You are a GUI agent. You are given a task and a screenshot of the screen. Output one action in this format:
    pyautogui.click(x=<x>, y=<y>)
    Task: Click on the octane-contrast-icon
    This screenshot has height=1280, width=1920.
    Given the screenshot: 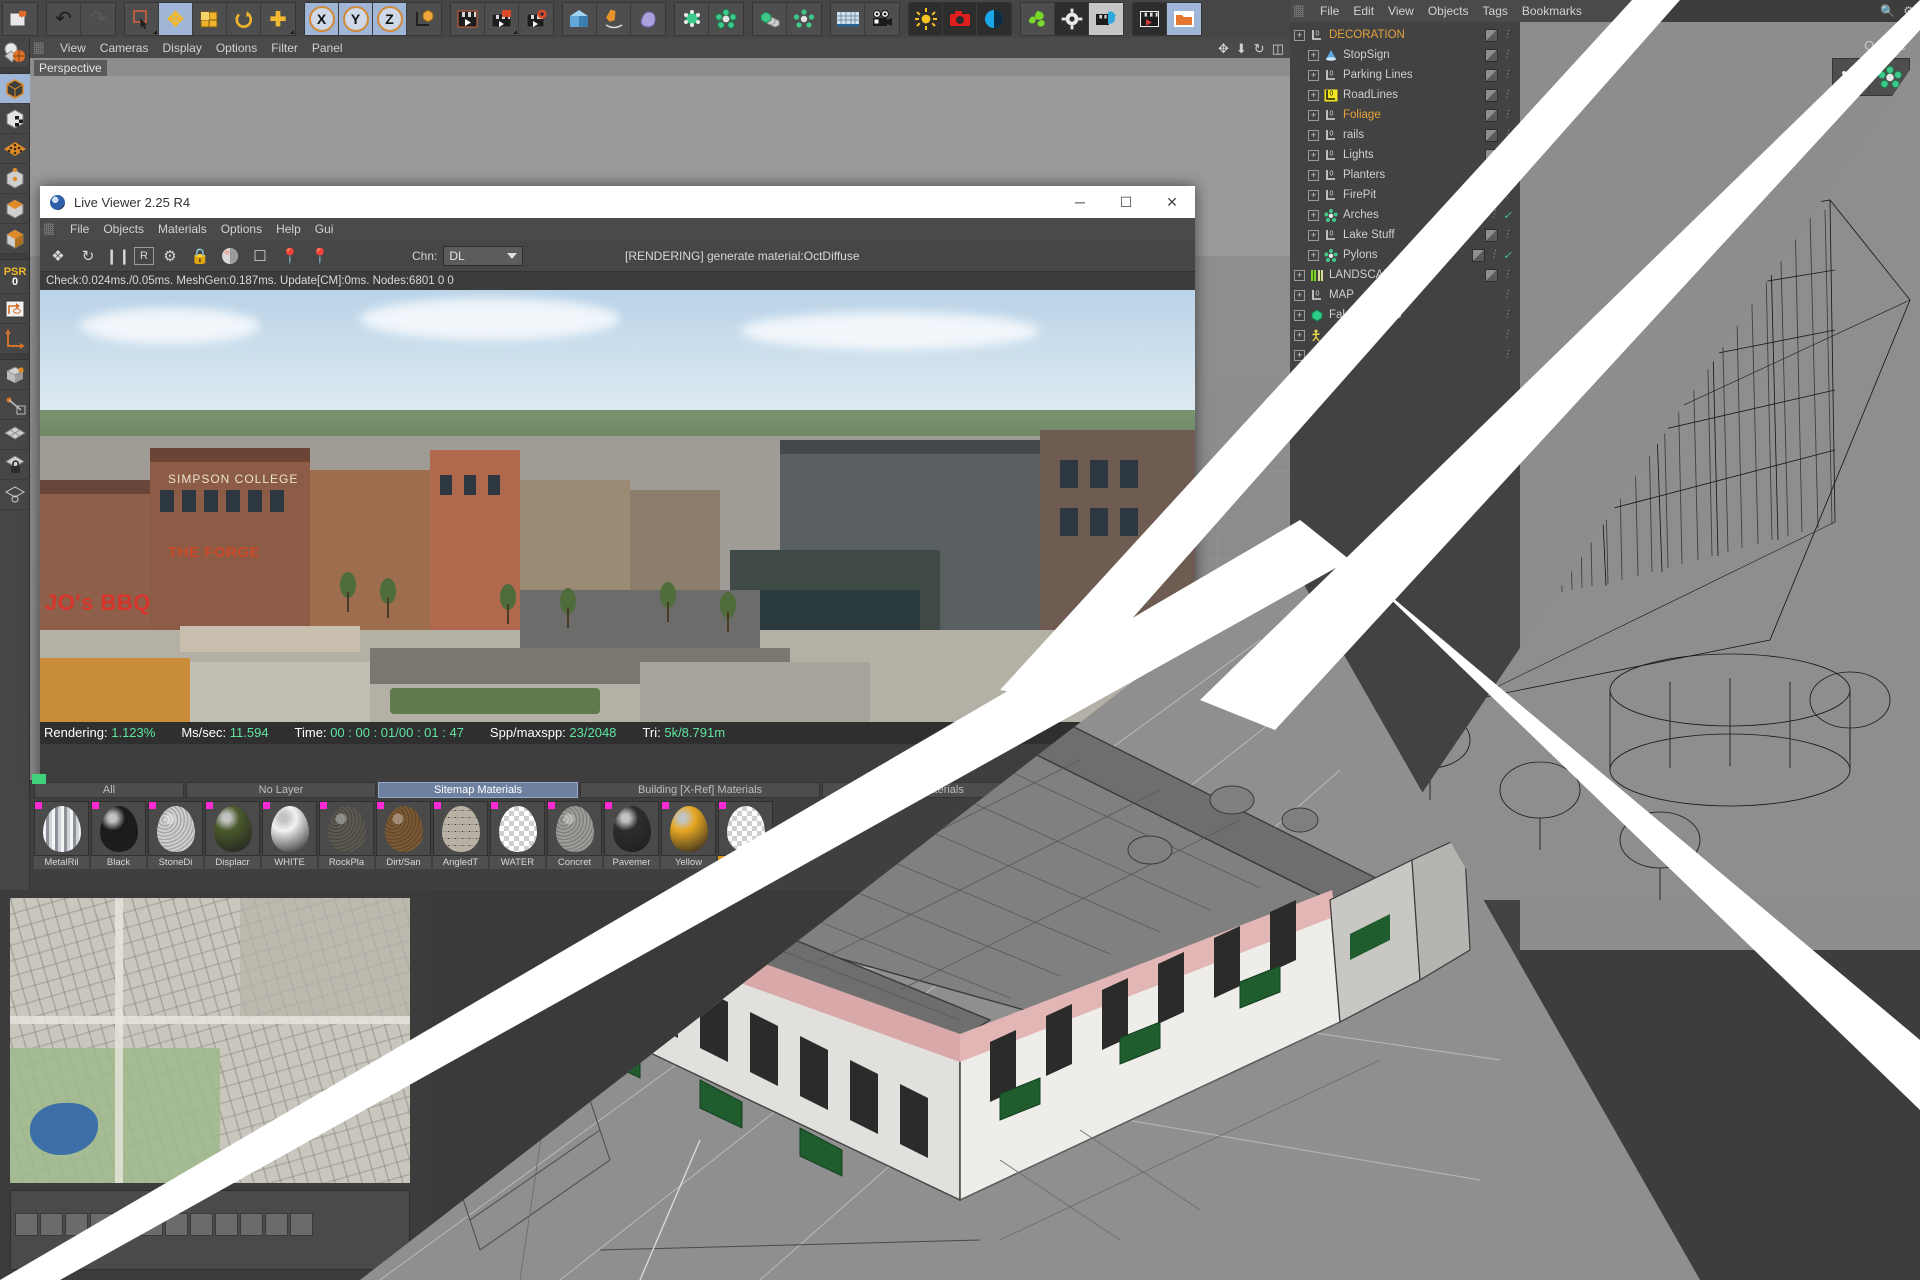 What is the action you would take?
    pyautogui.click(x=994, y=19)
    